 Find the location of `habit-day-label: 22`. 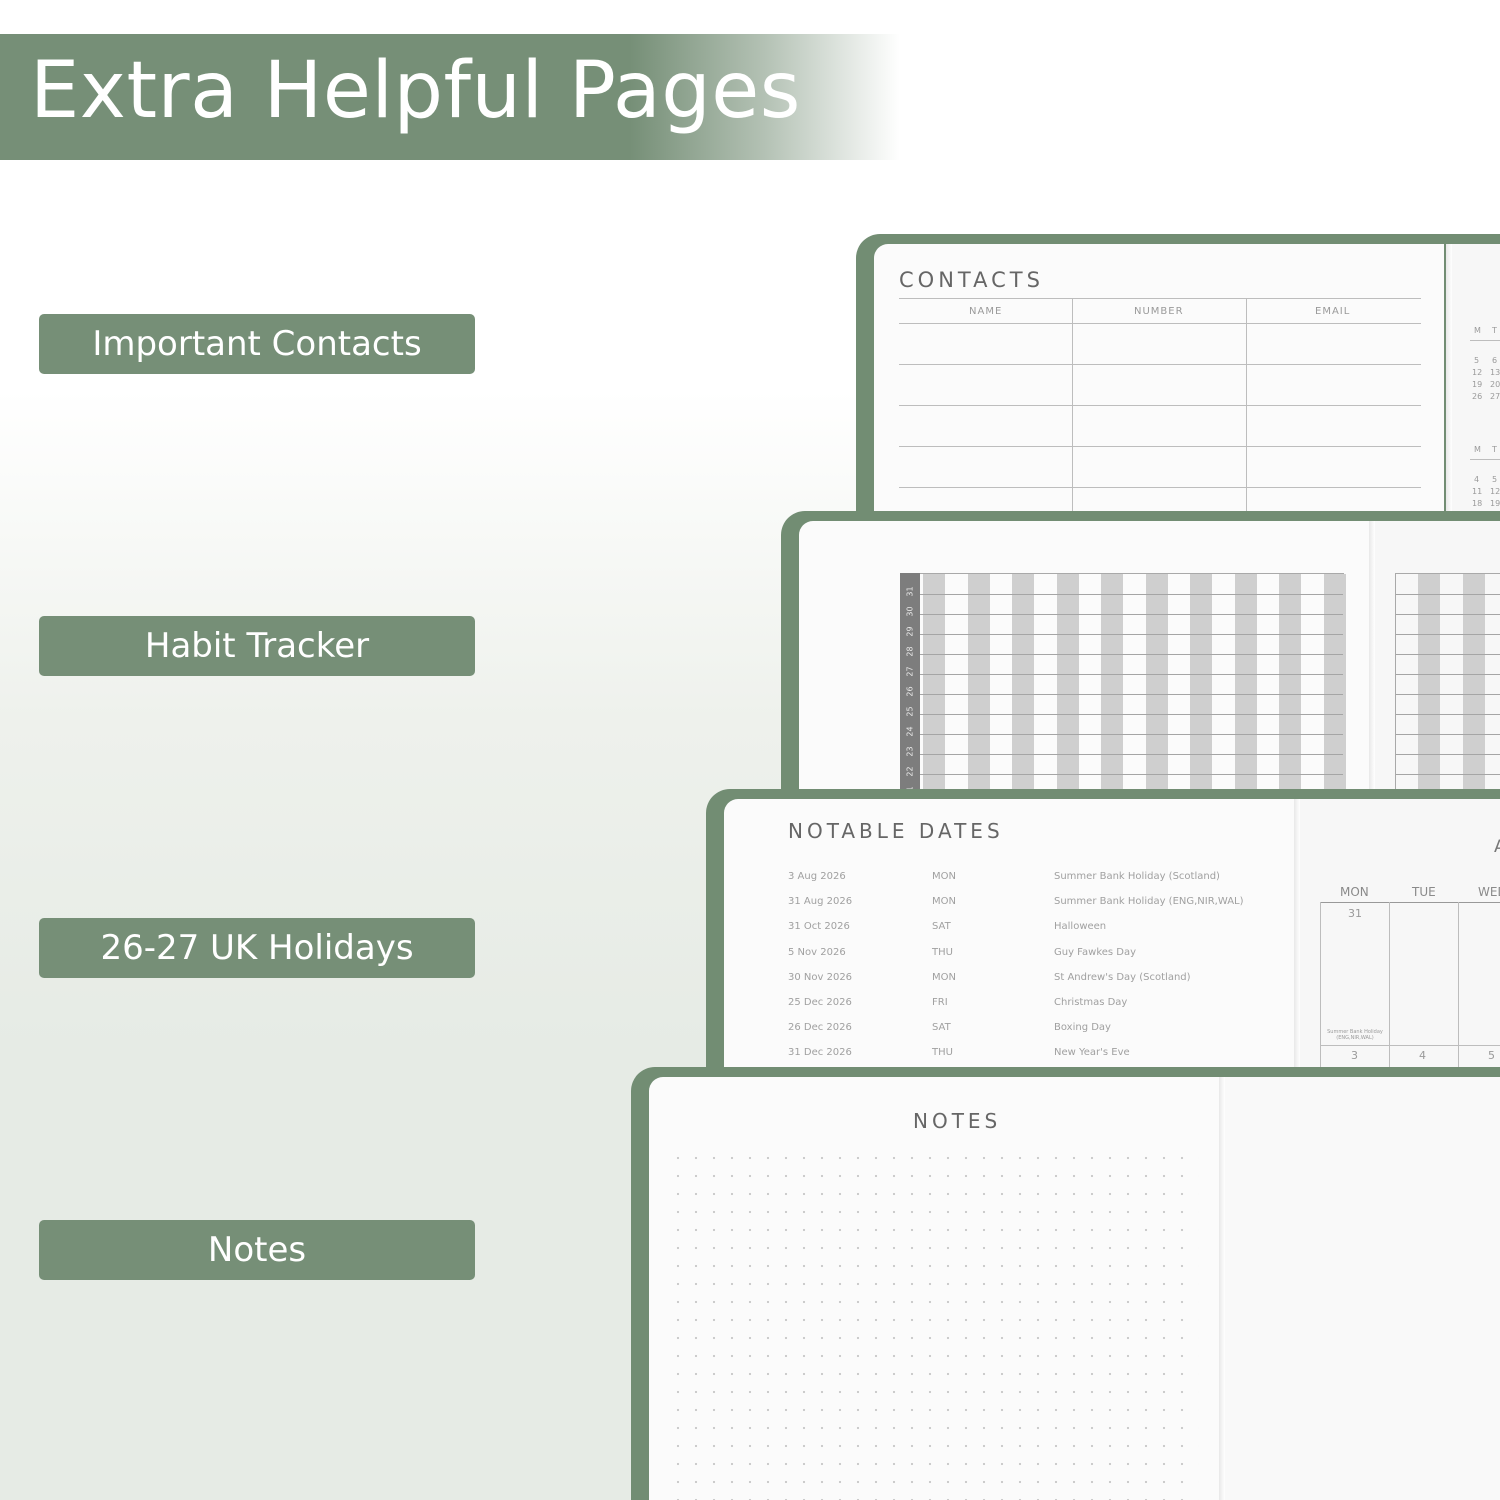

habit-day-label: 22 is located at coordinates (910, 771).